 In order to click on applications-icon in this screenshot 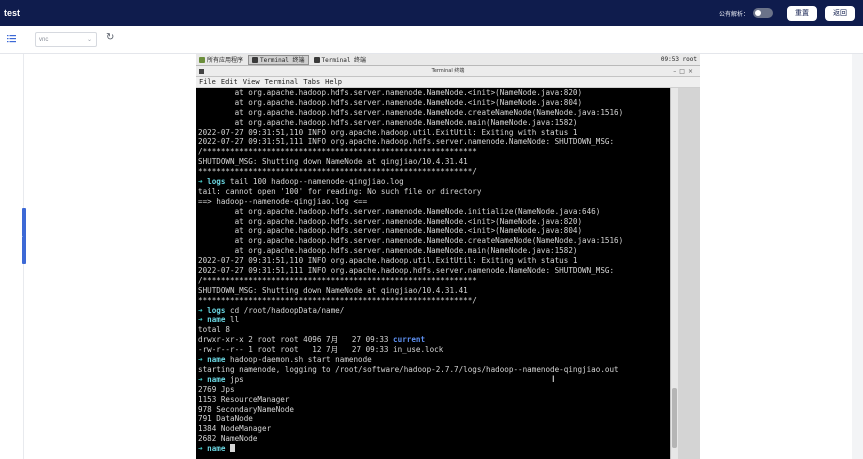, I will do `click(202, 59)`.